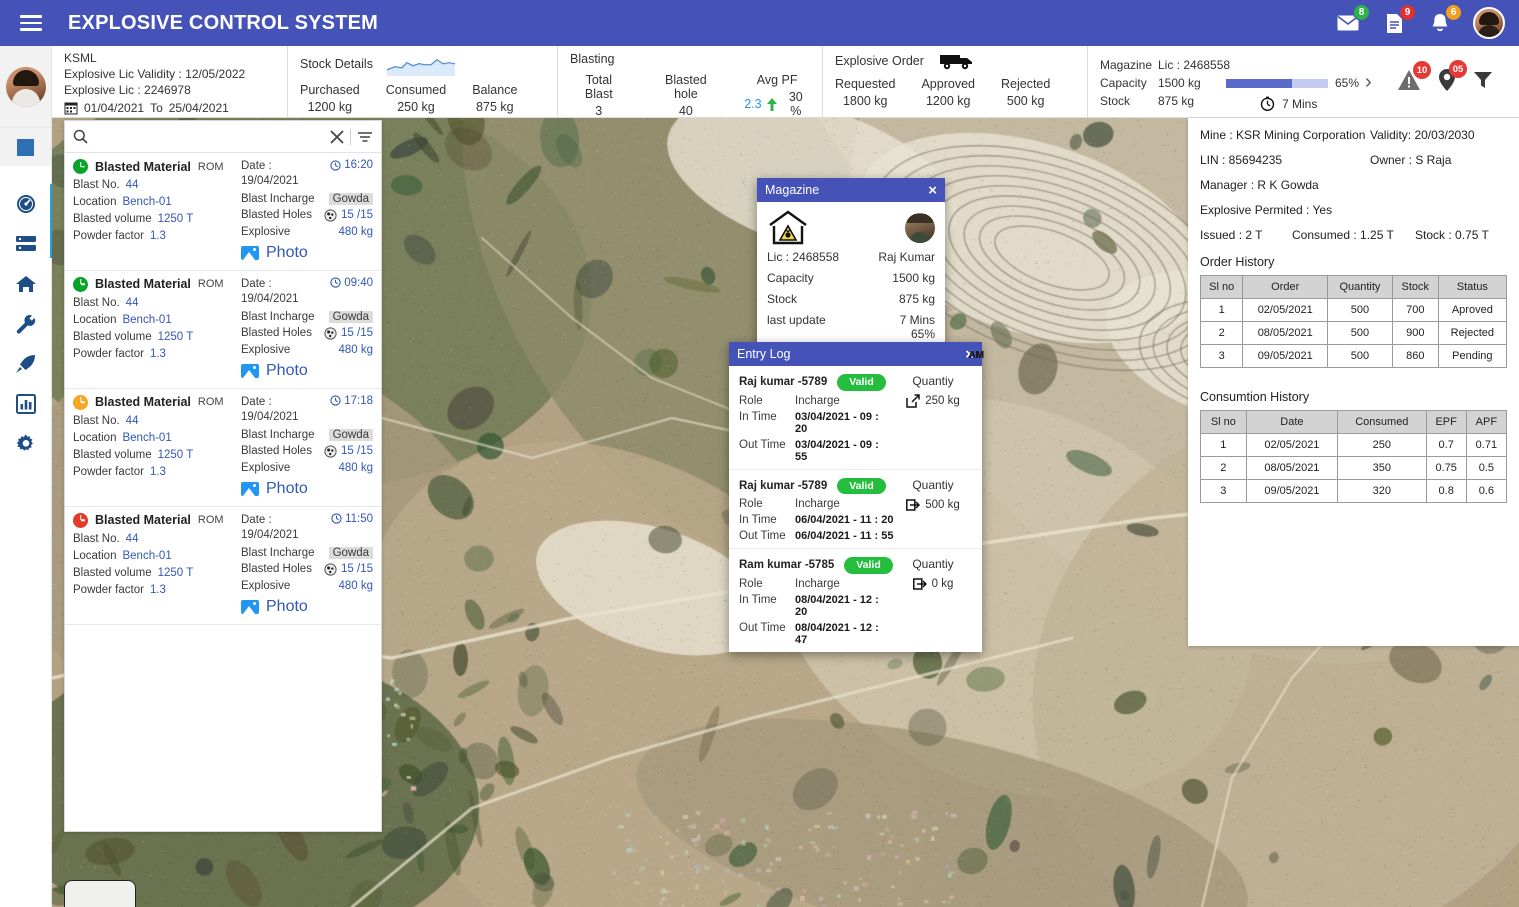  Describe the element at coordinates (879, 61) in the screenshot. I see `explosive-order-title: Explosive Order` at that location.